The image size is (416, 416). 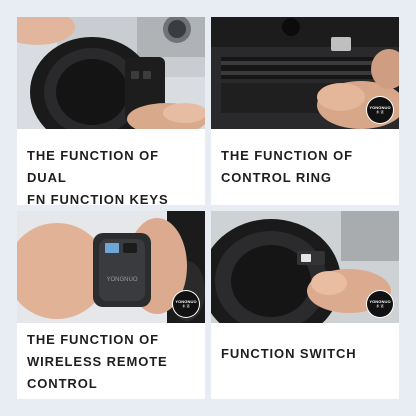 What do you see at coordinates (305, 267) in the screenshot?
I see `photo-function-switch: YONGNUO 永 诺` at bounding box center [305, 267].